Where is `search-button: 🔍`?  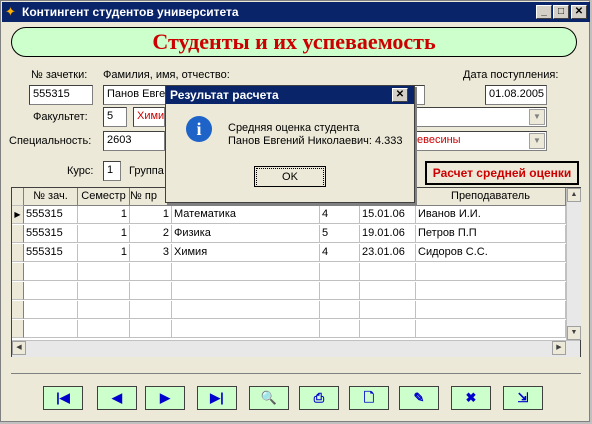 search-button: 🔍 is located at coordinates (269, 398).